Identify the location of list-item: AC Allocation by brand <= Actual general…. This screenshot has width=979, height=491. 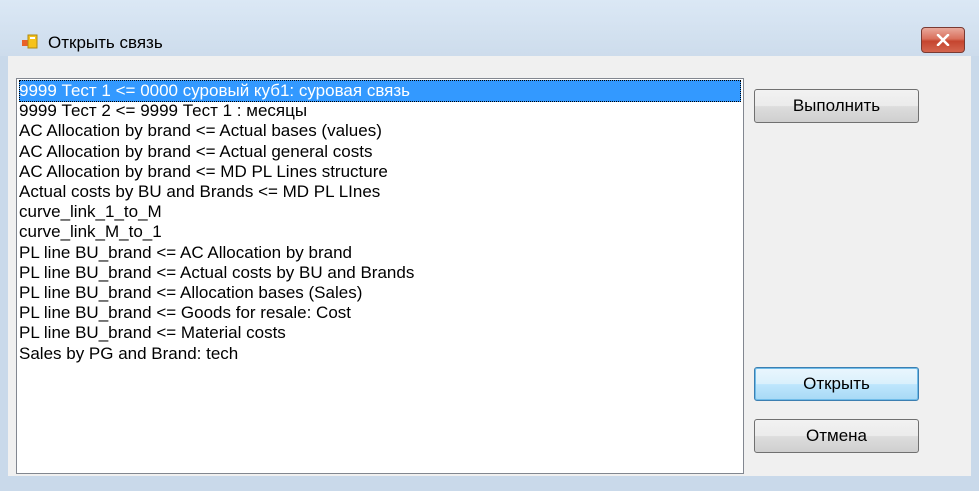
(380, 152).